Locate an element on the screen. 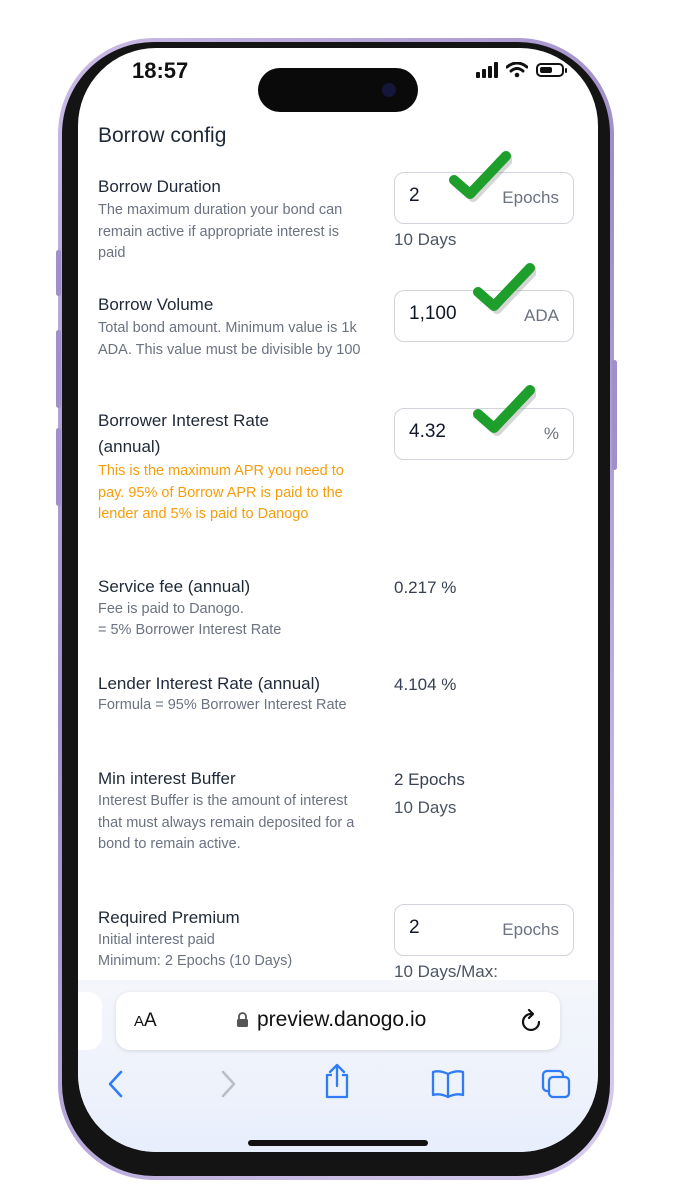 This screenshot has height=1200, width=675. borrow-duration-title: Borrow Duration is located at coordinates (159, 186).